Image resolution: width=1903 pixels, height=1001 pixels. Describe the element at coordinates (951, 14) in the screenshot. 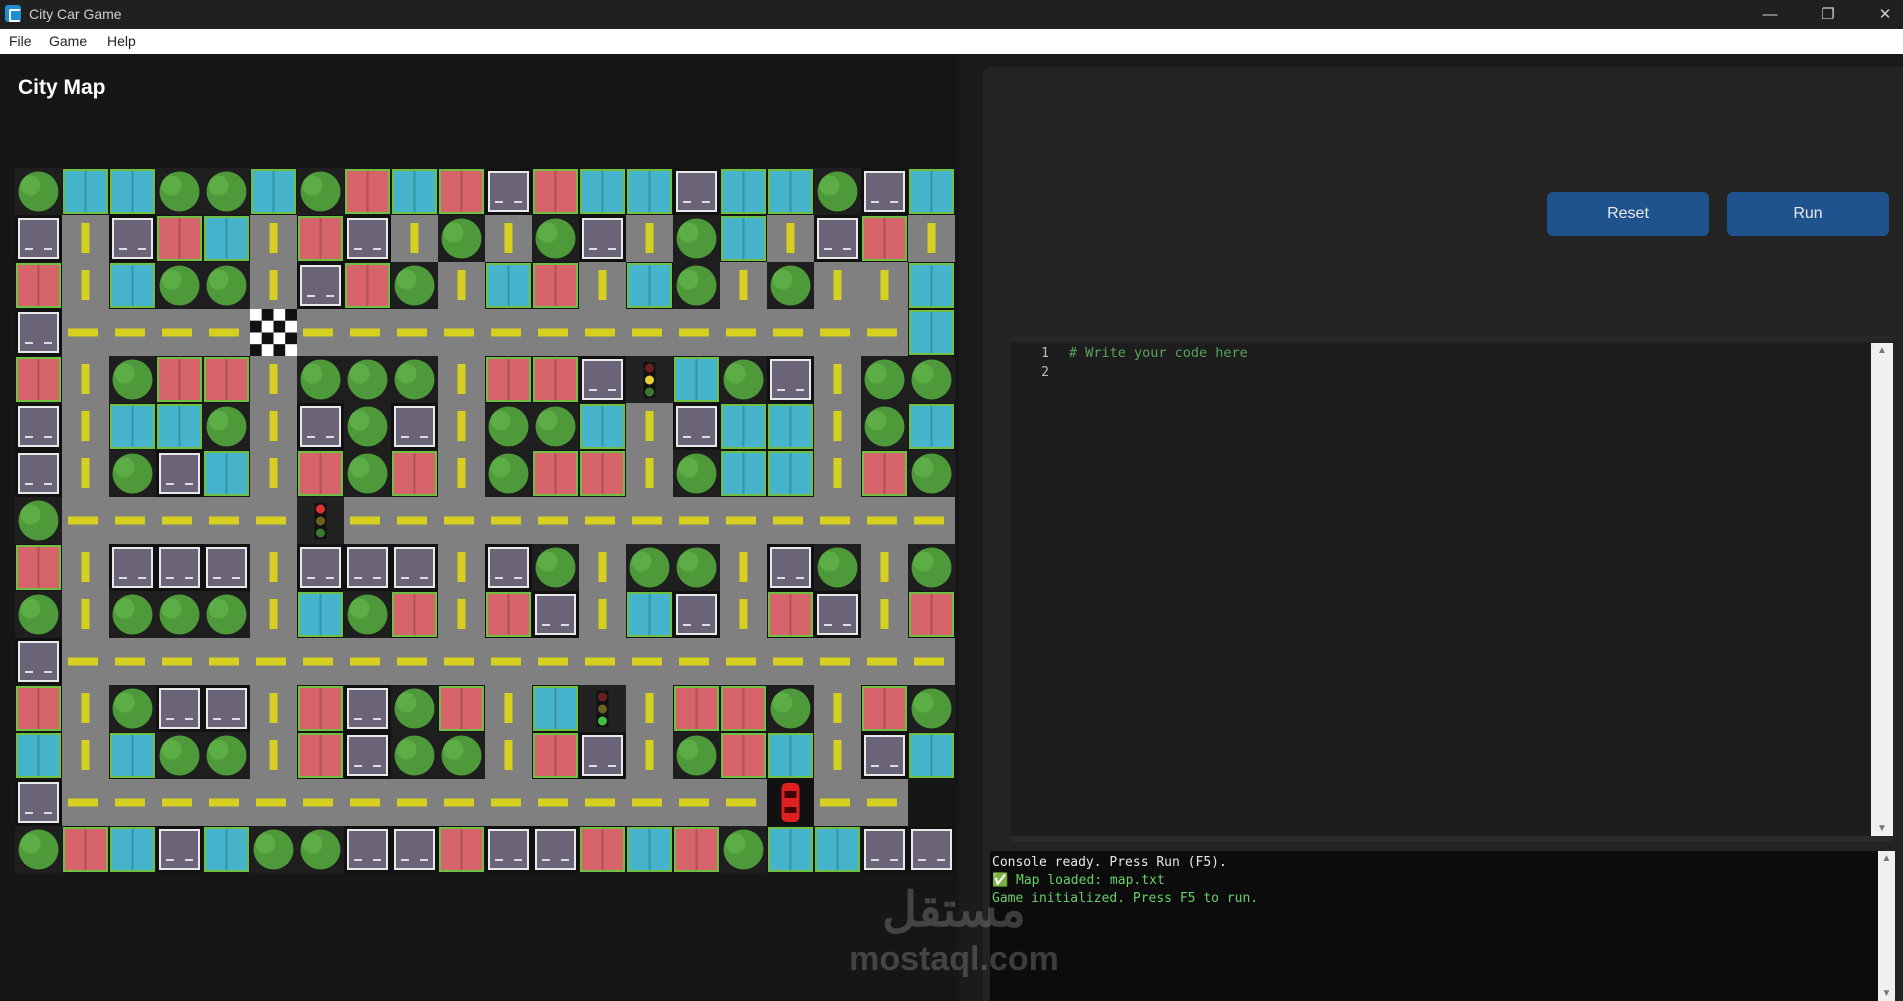

I see `title-bar: City Car Game — ❐ ✕` at that location.